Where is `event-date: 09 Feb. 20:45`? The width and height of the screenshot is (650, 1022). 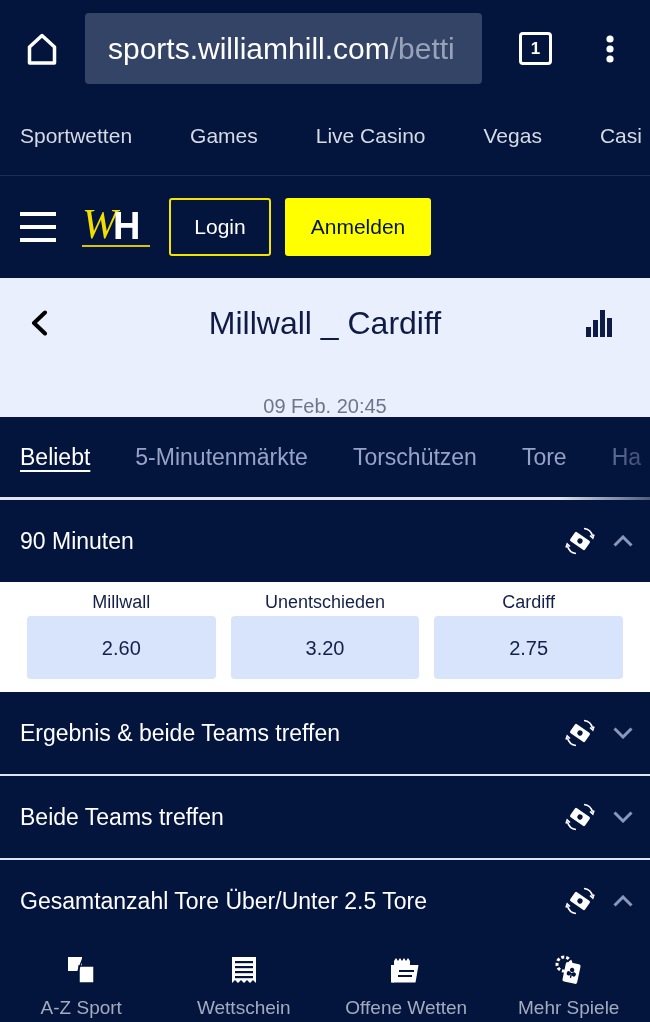 event-date: 09 Feb. 20:45 is located at coordinates (325, 406).